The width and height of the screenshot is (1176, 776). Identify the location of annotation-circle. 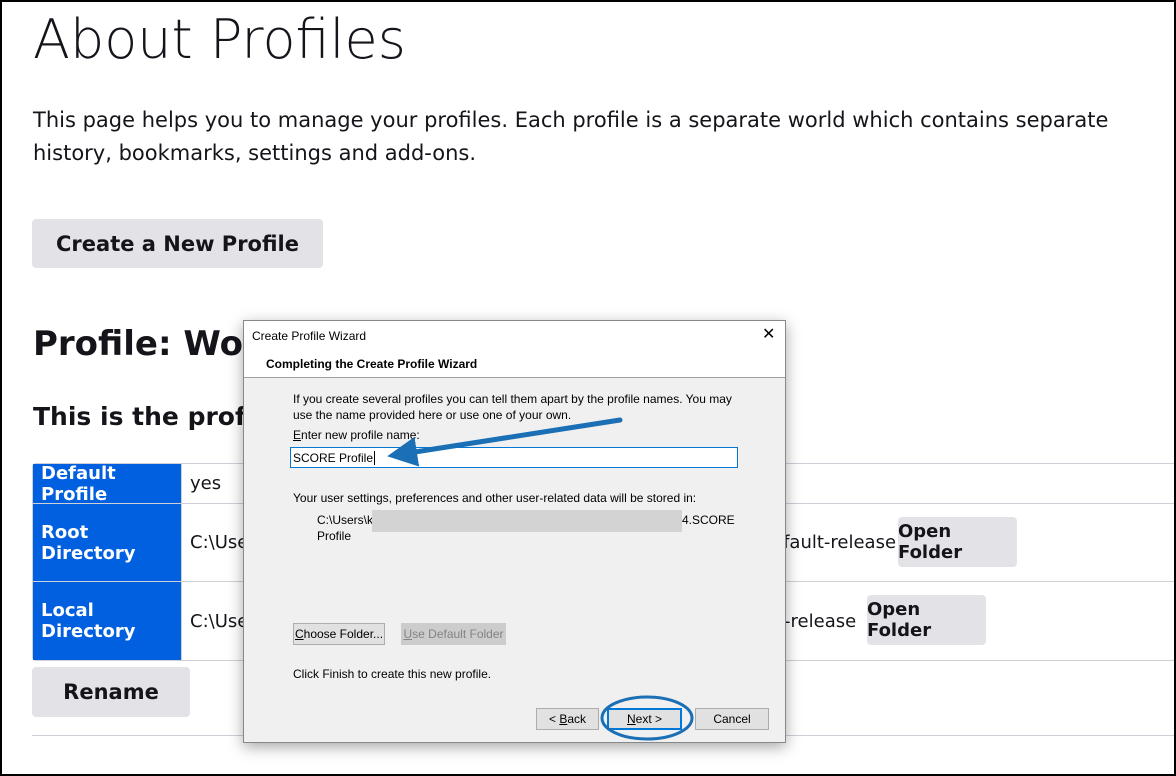
(647, 718).